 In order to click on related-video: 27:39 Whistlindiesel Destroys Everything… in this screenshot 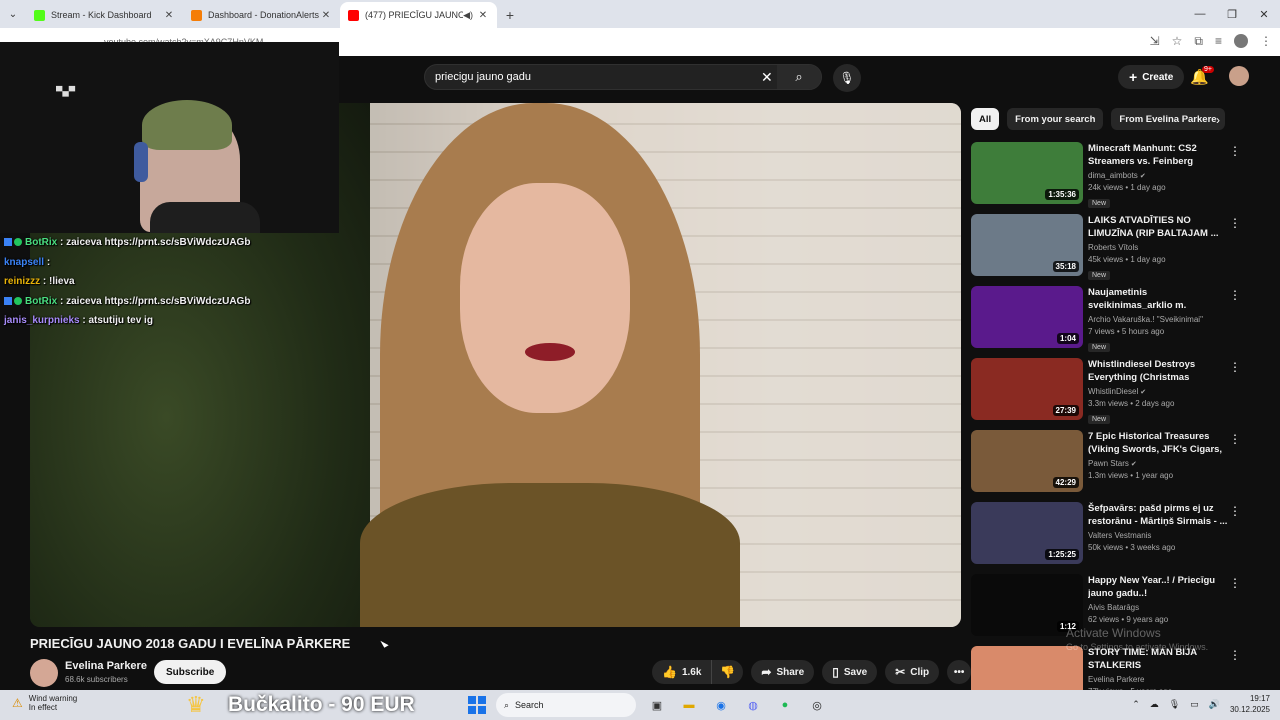, I will do `click(1107, 394)`.